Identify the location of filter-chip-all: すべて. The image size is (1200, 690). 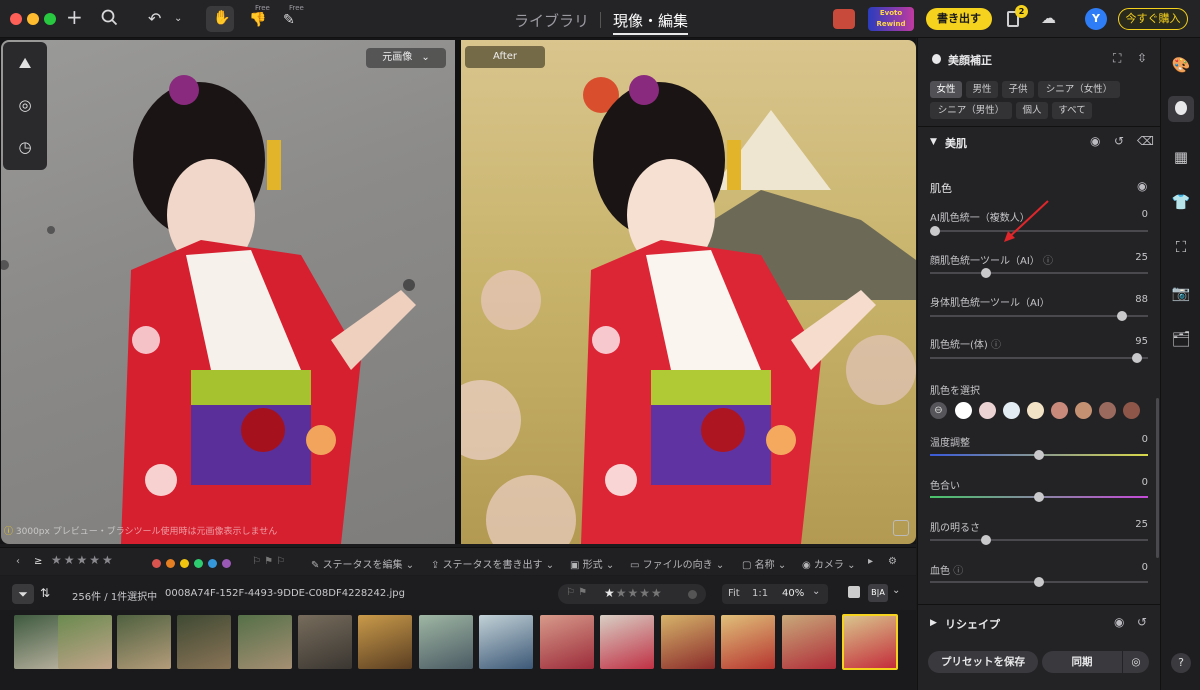
(1072, 110).